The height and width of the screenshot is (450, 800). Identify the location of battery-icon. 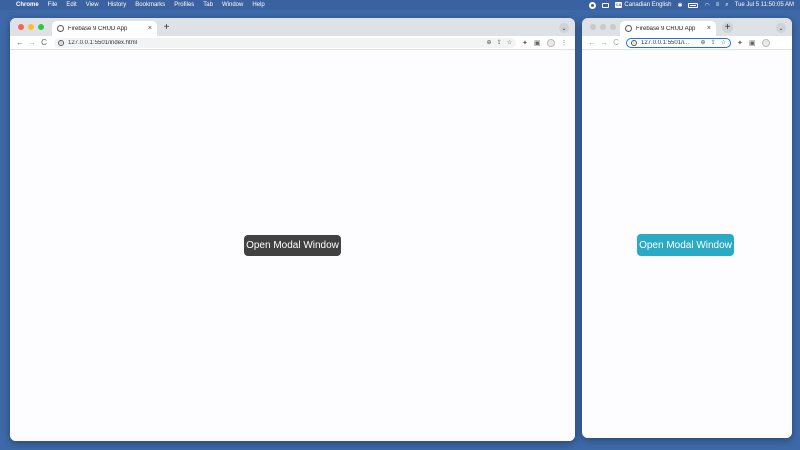
(693, 5).